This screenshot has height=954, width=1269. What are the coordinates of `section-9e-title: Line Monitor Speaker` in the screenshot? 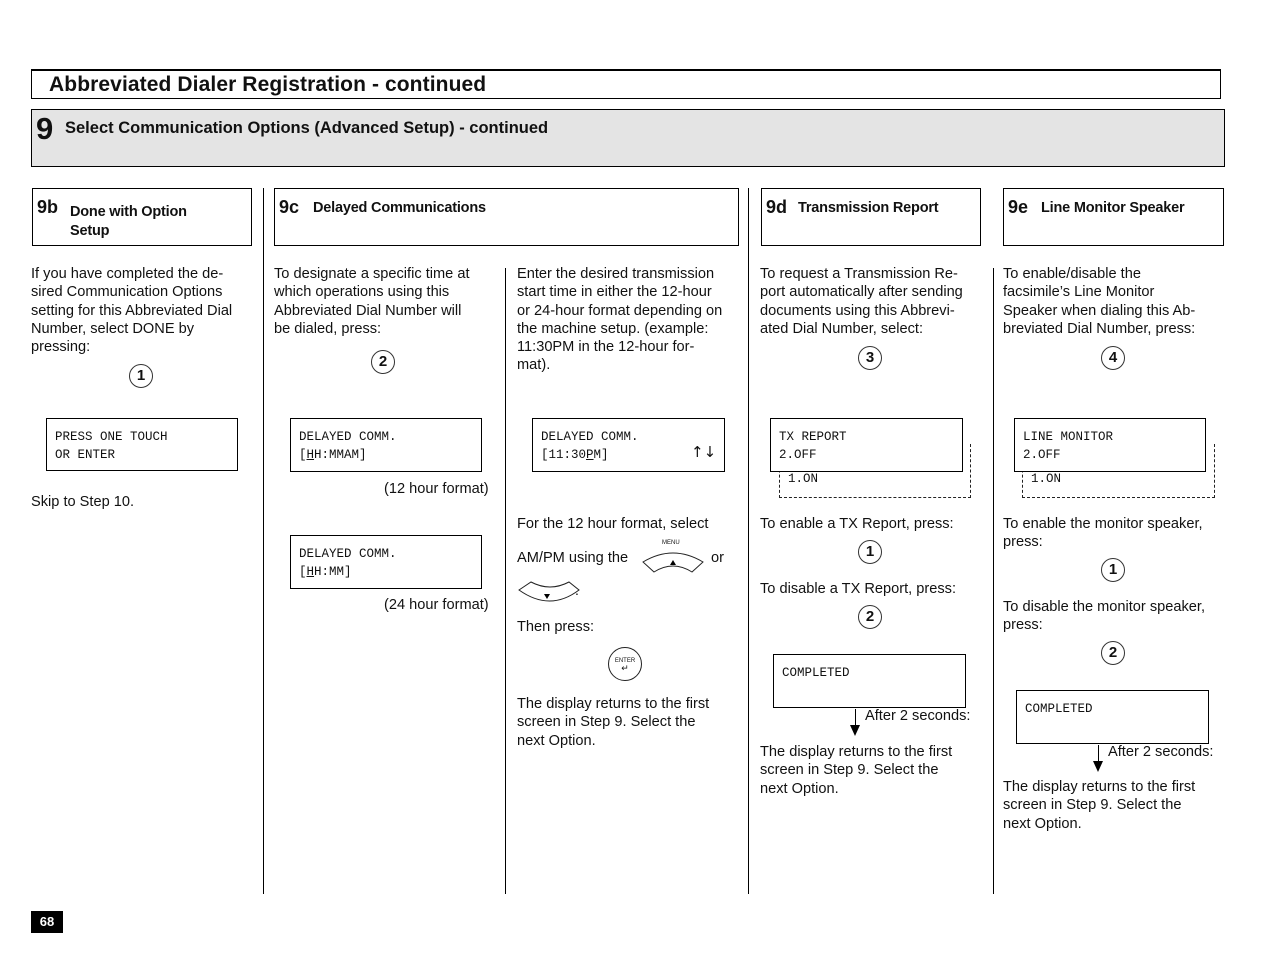 It's located at (1113, 208).